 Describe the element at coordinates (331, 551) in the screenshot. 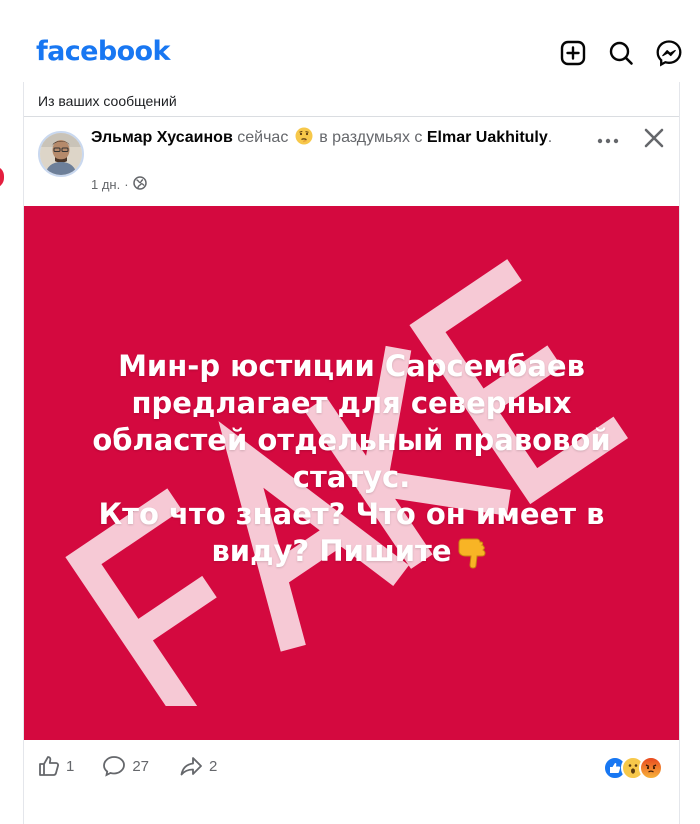

I see `post-line: виду? Пишите` at that location.